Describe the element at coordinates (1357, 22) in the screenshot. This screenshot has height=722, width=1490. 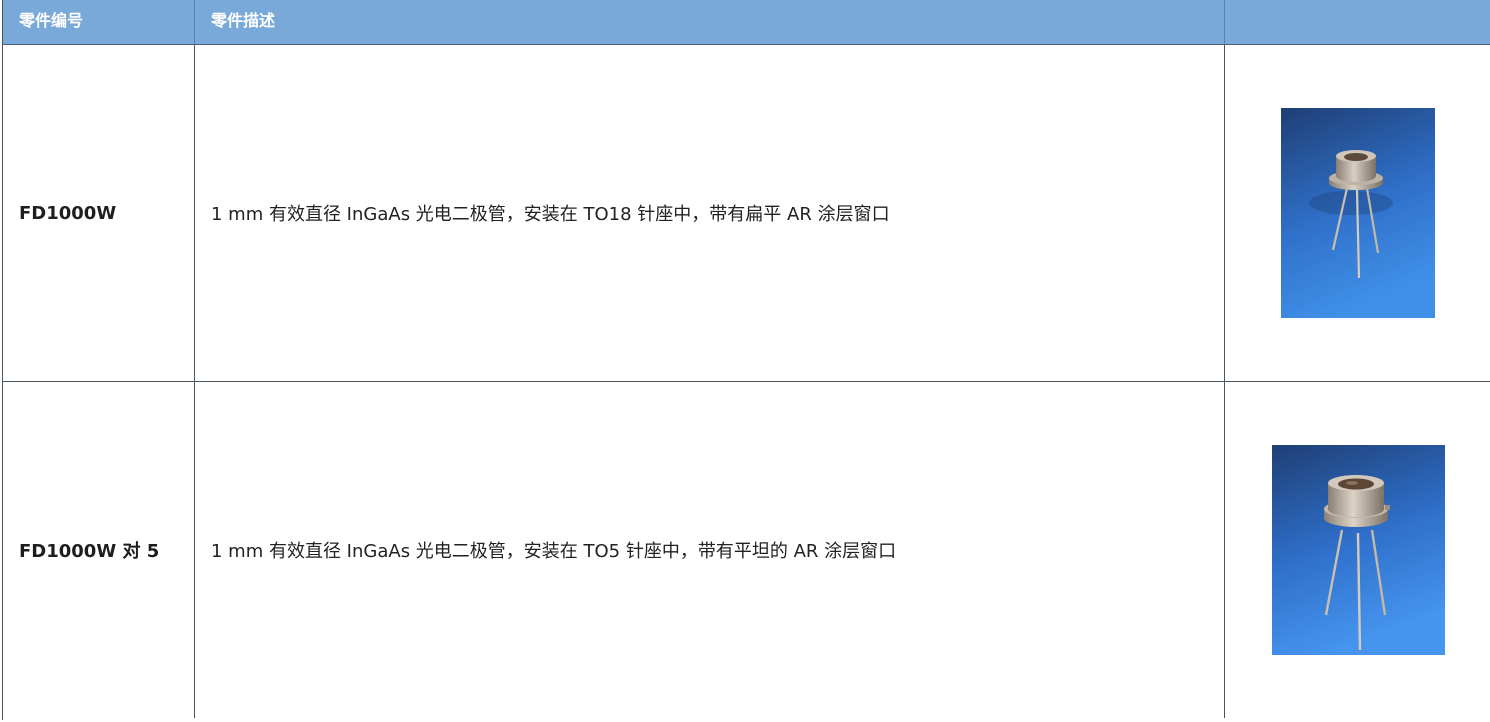
I see `header-image` at that location.